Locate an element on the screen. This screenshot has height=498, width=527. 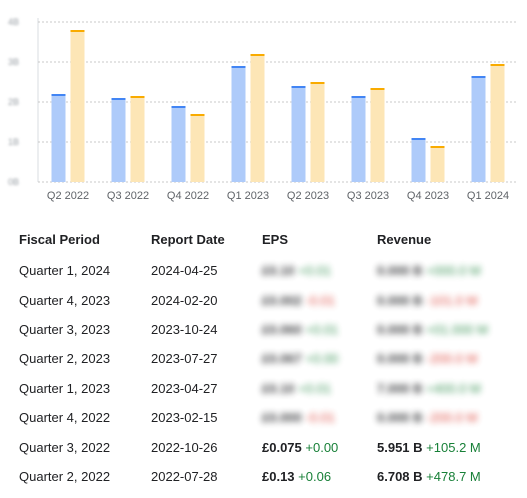
eps-value: £0.075 is located at coordinates (282, 447).